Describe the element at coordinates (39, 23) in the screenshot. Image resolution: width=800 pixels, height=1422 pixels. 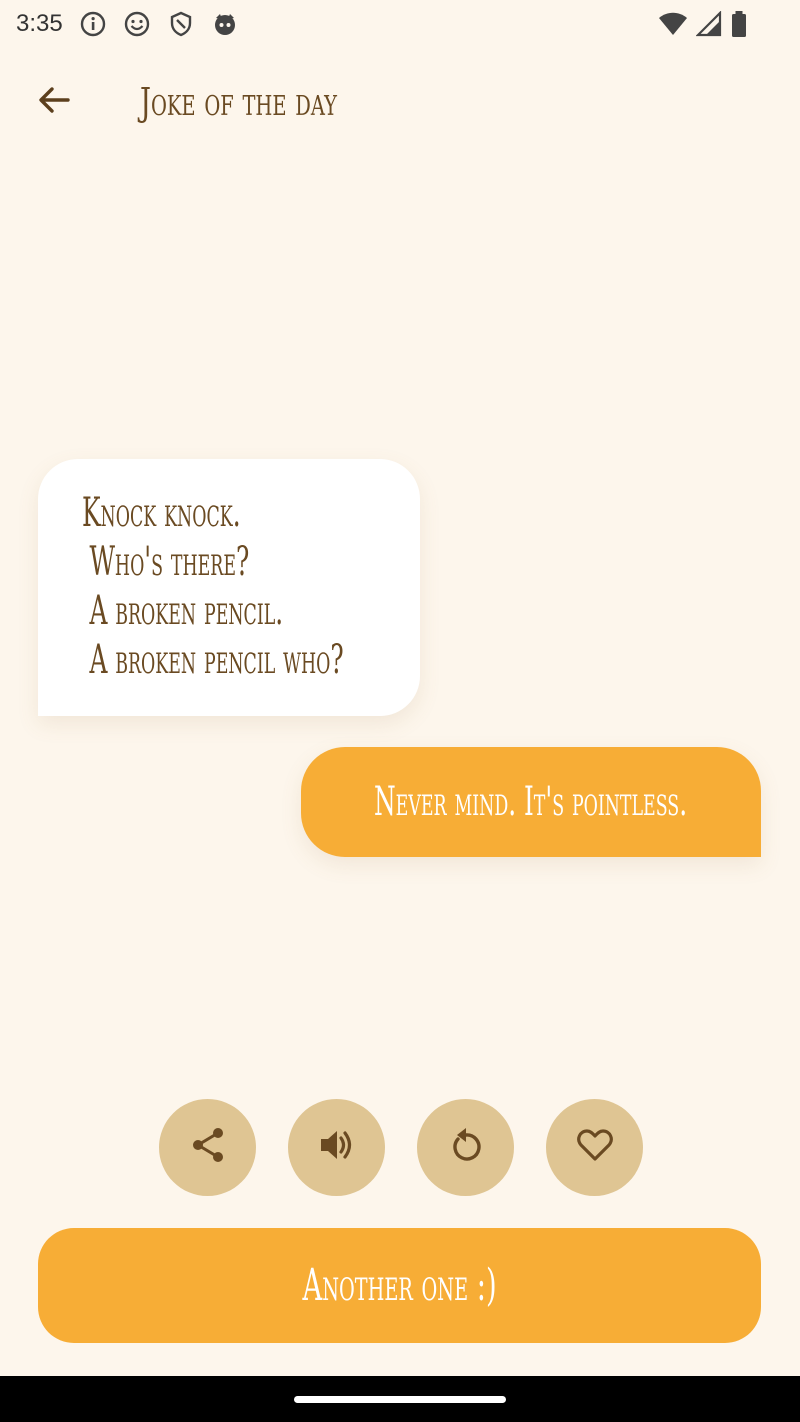
I see `status-time: 3:35` at that location.